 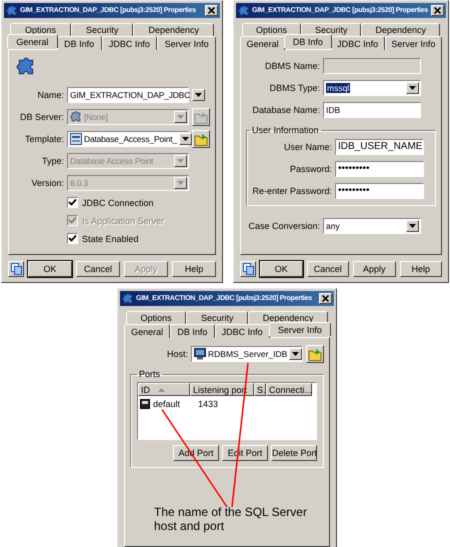 What do you see at coordinates (118, 203) in the screenshot?
I see `checkbox-label: JDBC Connection` at bounding box center [118, 203].